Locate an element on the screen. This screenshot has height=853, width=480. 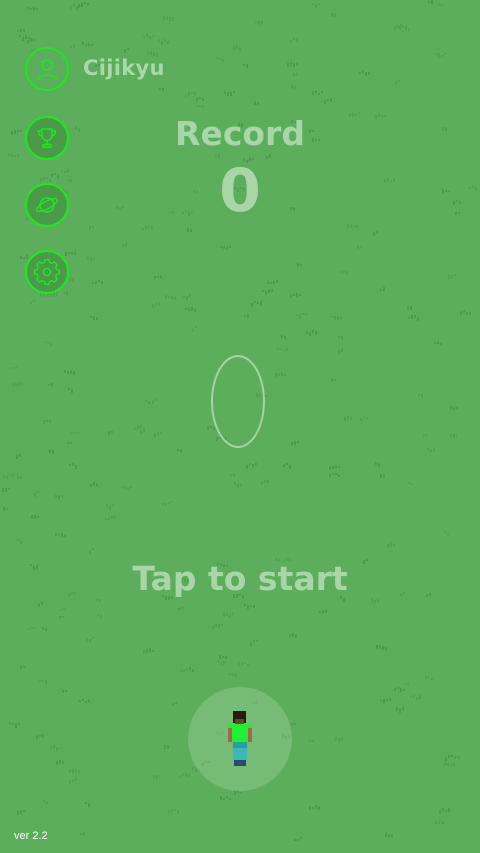
score-ring is located at coordinates (238, 401).